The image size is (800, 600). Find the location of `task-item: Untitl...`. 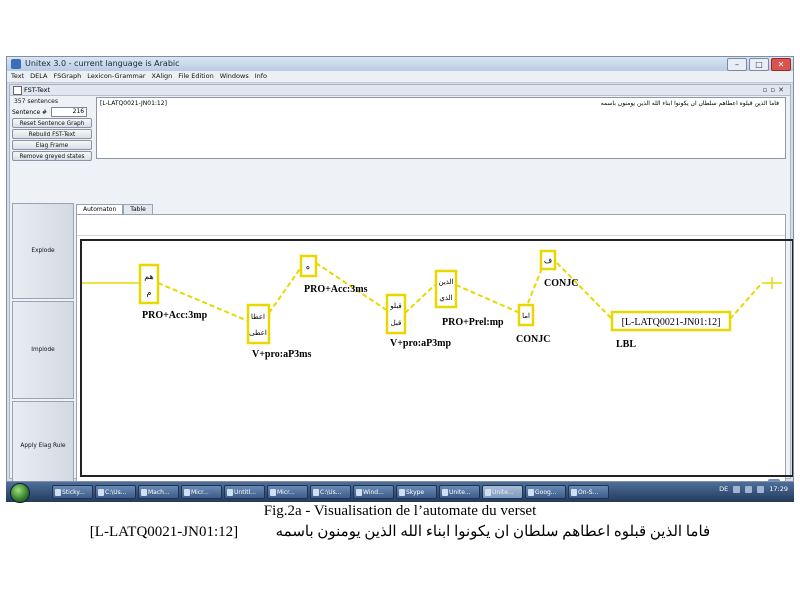

task-item: Untitl... is located at coordinates (244, 492).